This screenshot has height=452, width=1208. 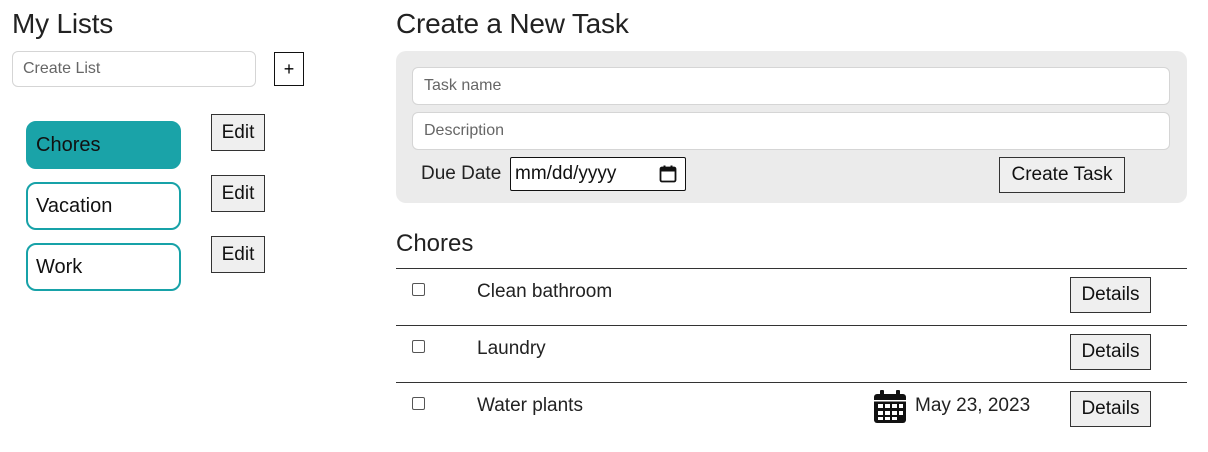 What do you see at coordinates (791, 86) in the screenshot?
I see `task-name-input` at bounding box center [791, 86].